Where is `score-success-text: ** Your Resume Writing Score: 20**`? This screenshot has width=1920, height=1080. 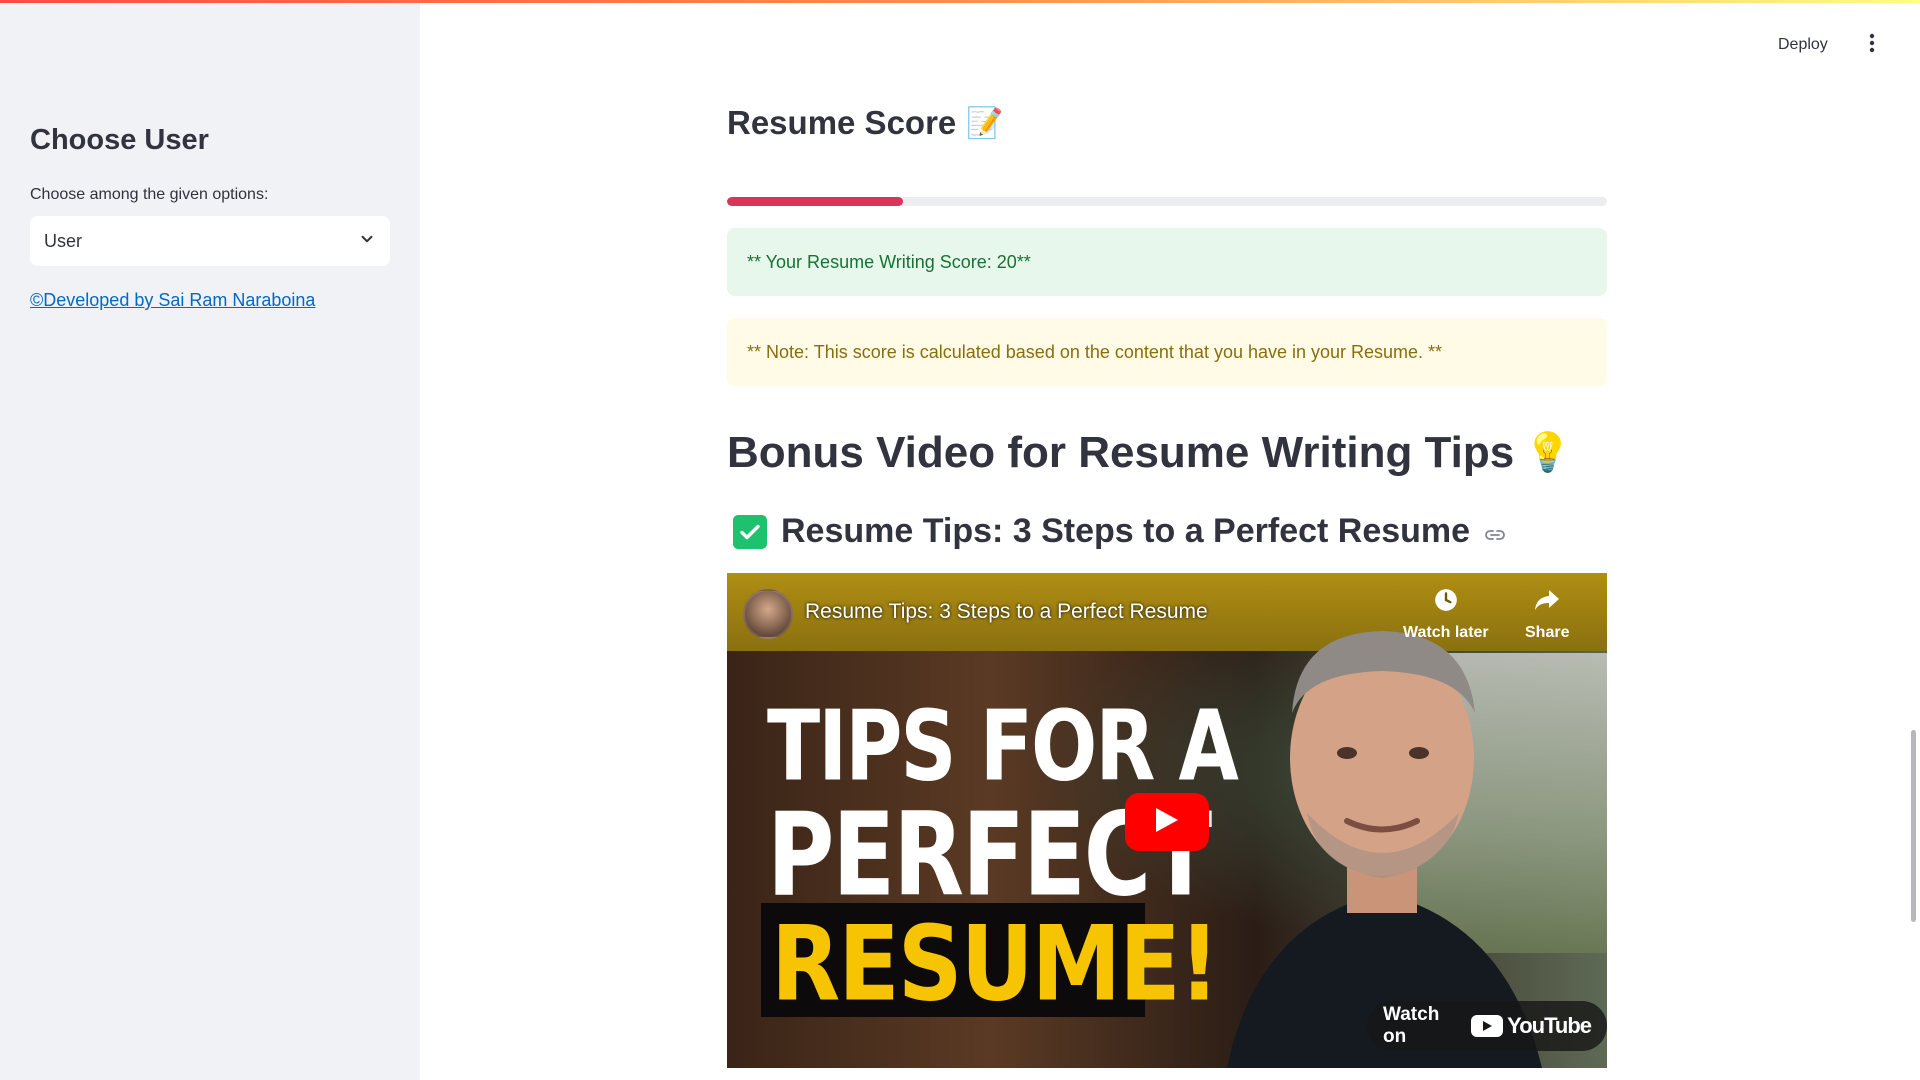 score-success-text: ** Your Resume Writing Score: 20** is located at coordinates (889, 261).